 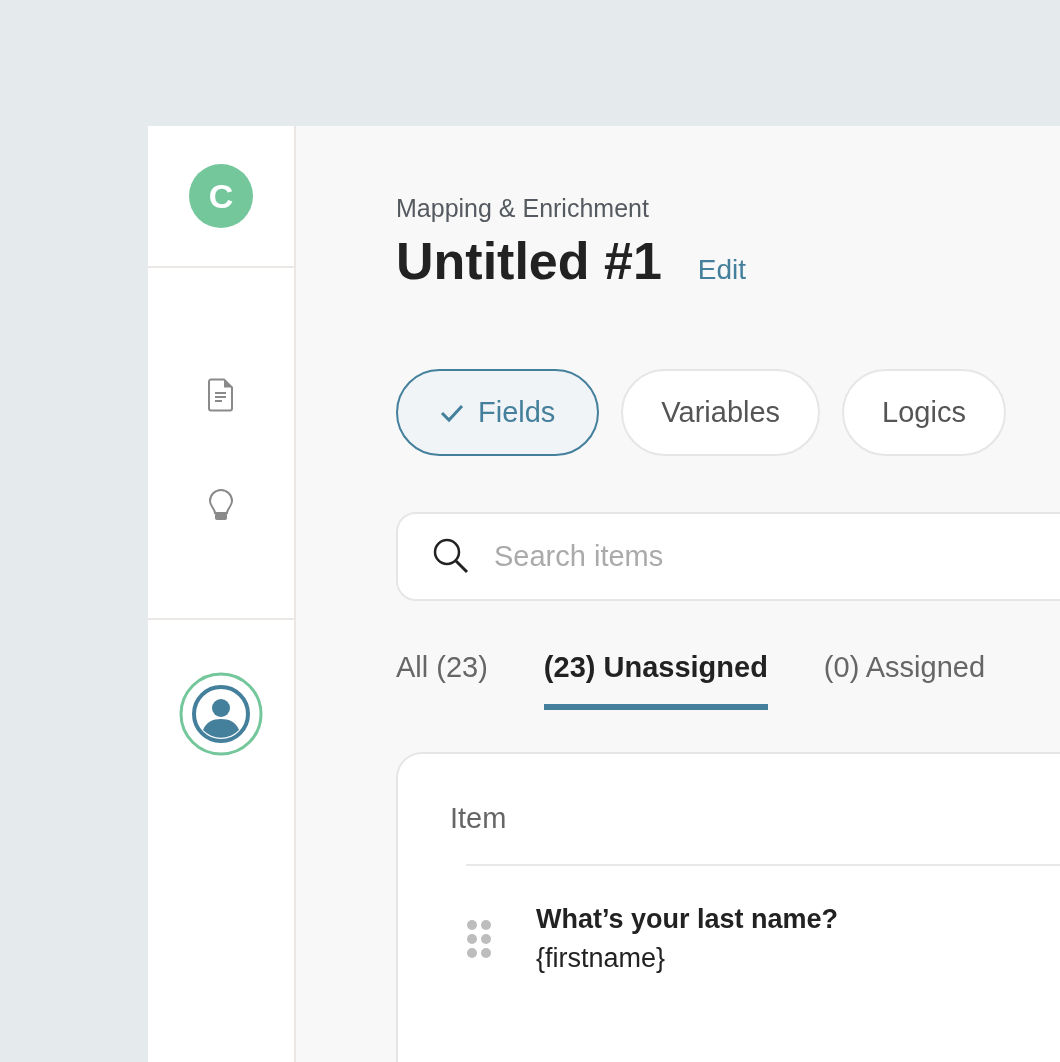 I want to click on drag-handle-icon, so click(x=479, y=939).